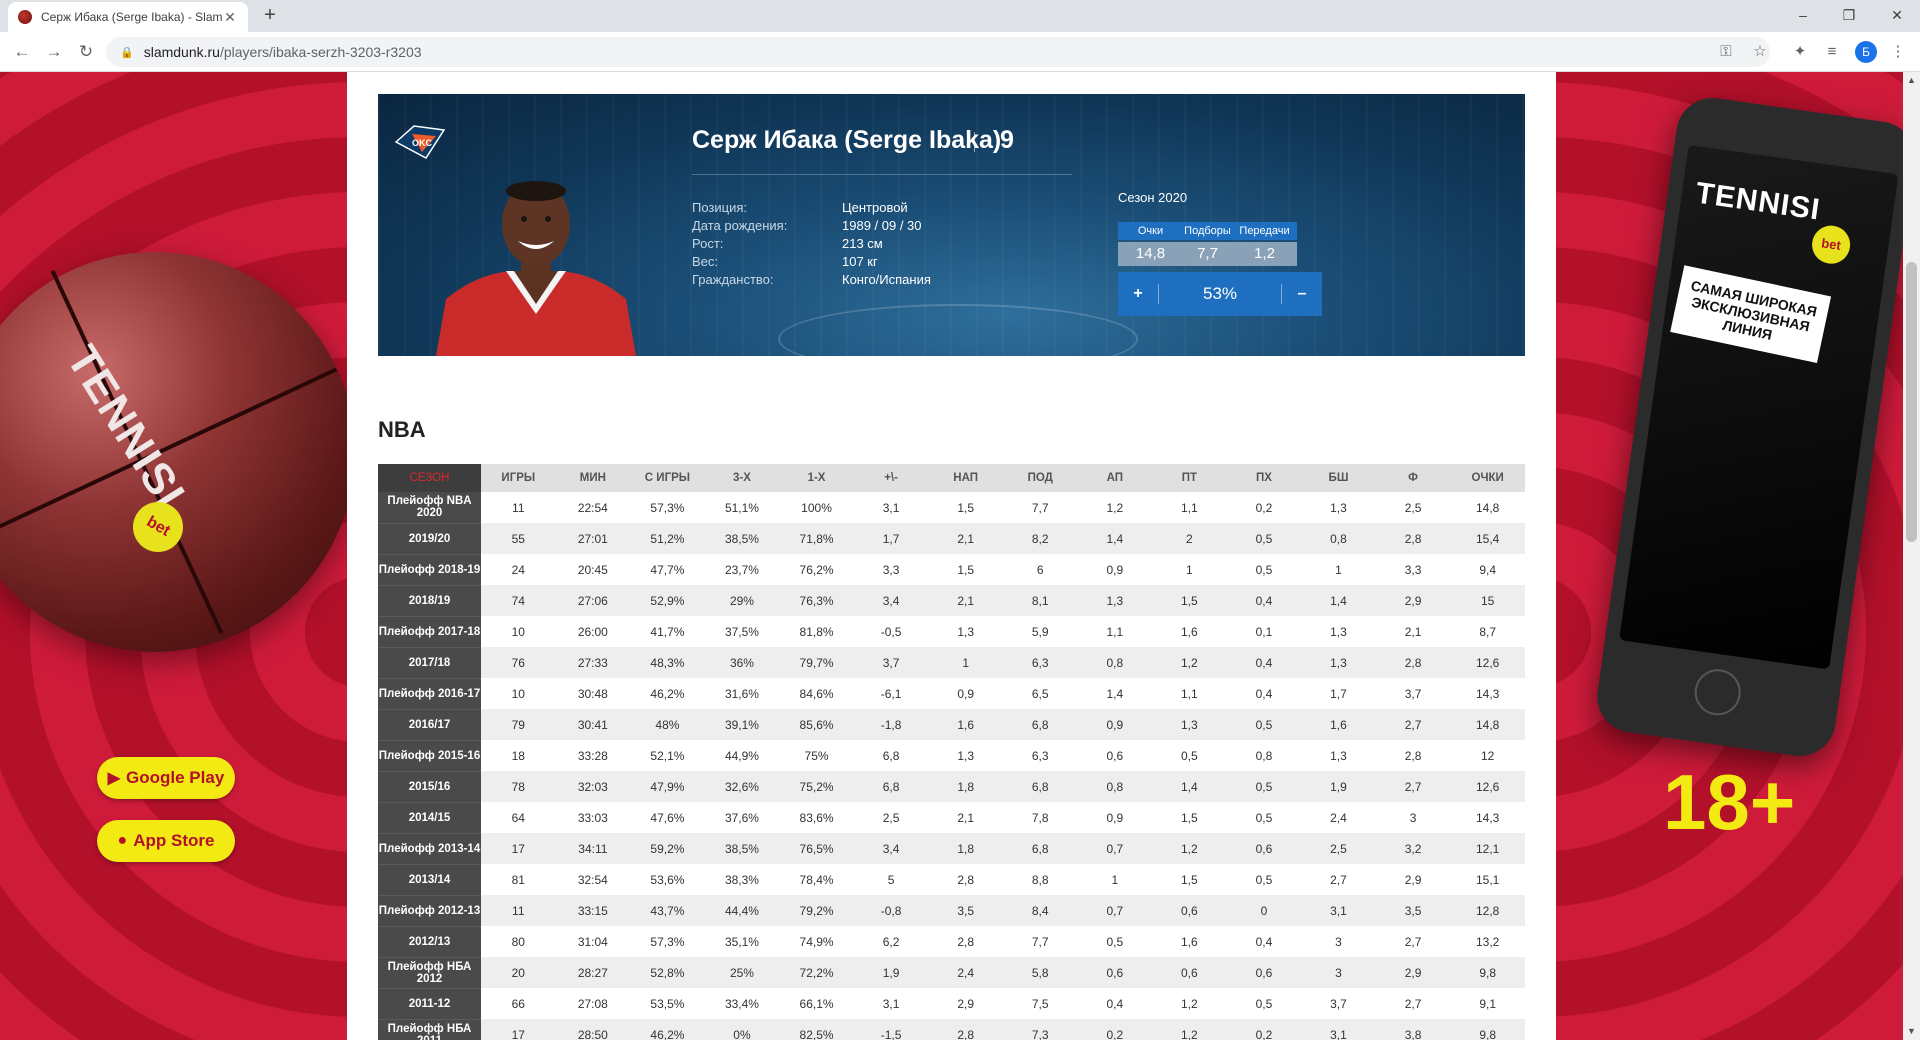  Describe the element at coordinates (173, 452) in the screenshot. I see `basketball-image: TENNISI bet` at that location.